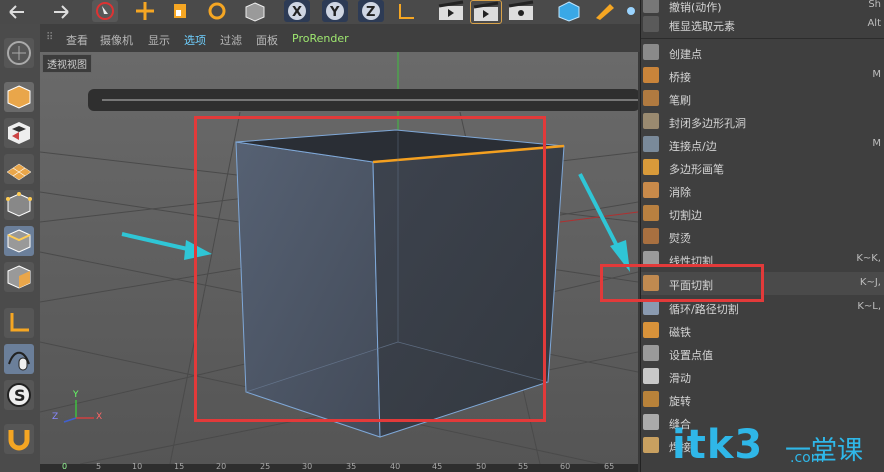 Image resolution: width=884 pixels, height=472 pixels. Describe the element at coordinates (680, 192) in the screenshot. I see `menu-item-label: 消除` at that location.